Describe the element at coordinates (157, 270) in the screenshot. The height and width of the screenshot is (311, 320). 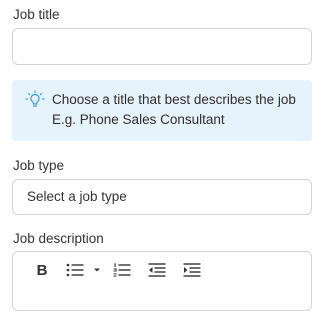
I see `outdent-icon` at that location.